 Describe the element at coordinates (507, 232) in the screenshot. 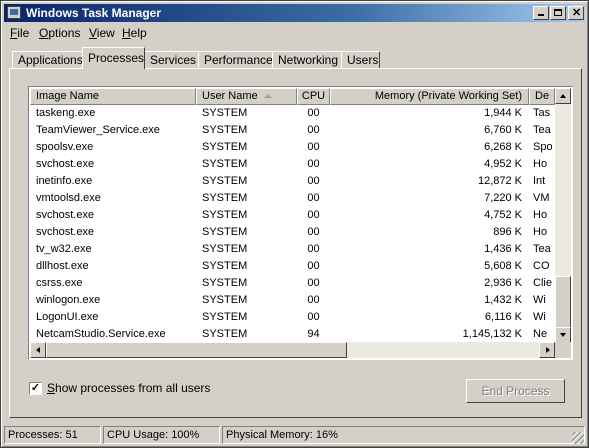

I see `cell-memory: 896 K` at that location.